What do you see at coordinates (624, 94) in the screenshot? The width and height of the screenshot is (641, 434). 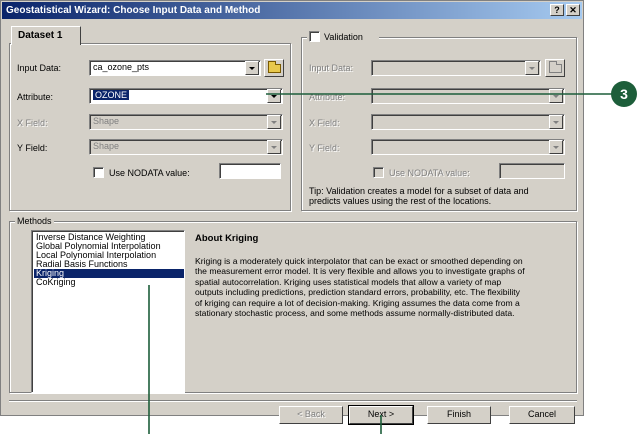 I see `callout-number: 3` at bounding box center [624, 94].